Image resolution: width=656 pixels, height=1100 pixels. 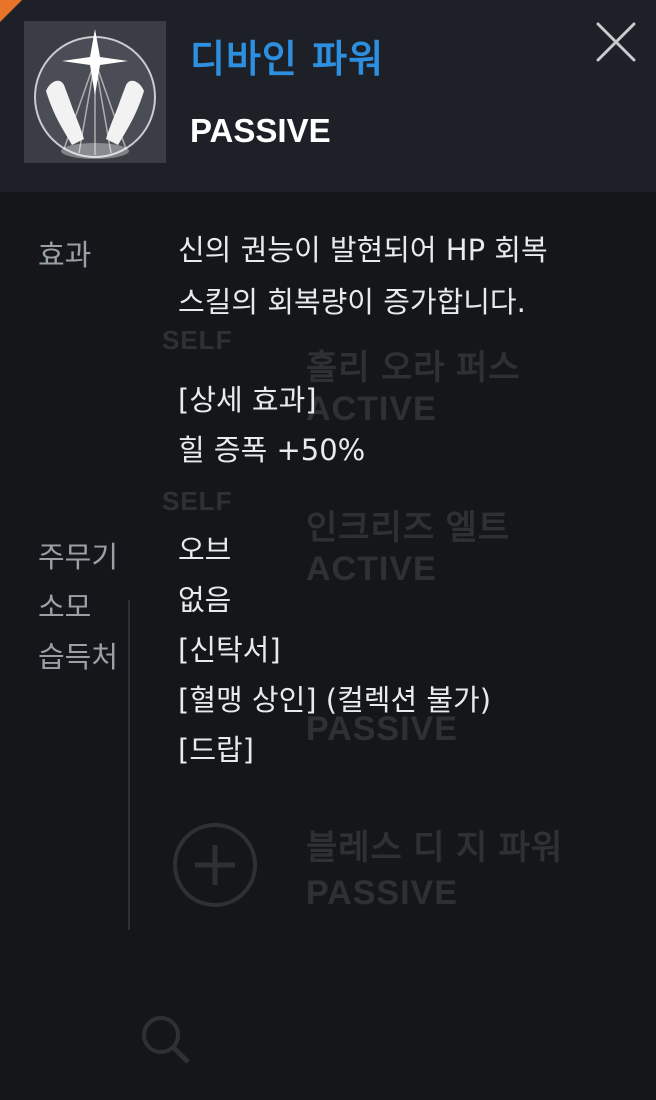 I want to click on weapon-label: 주무기, so click(x=78, y=557).